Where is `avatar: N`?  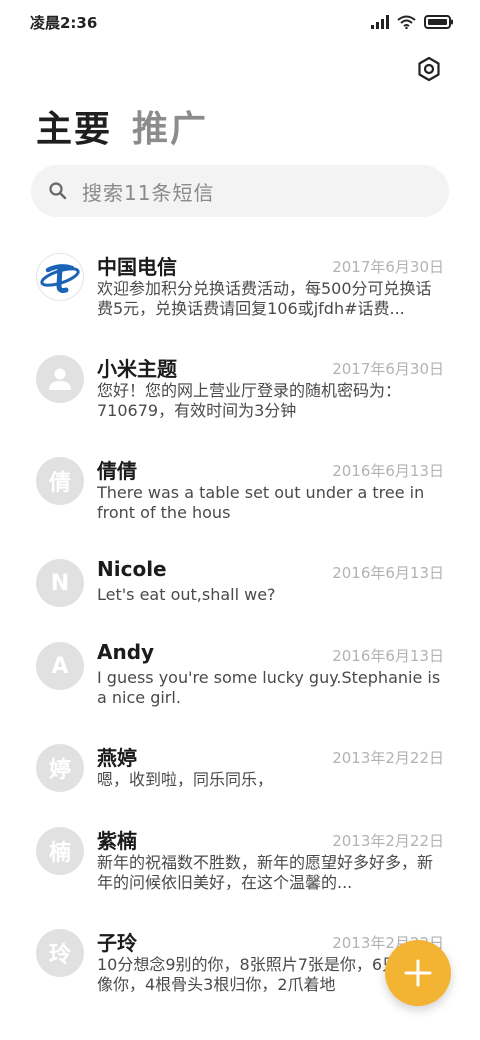 avatar: N is located at coordinates (60, 583).